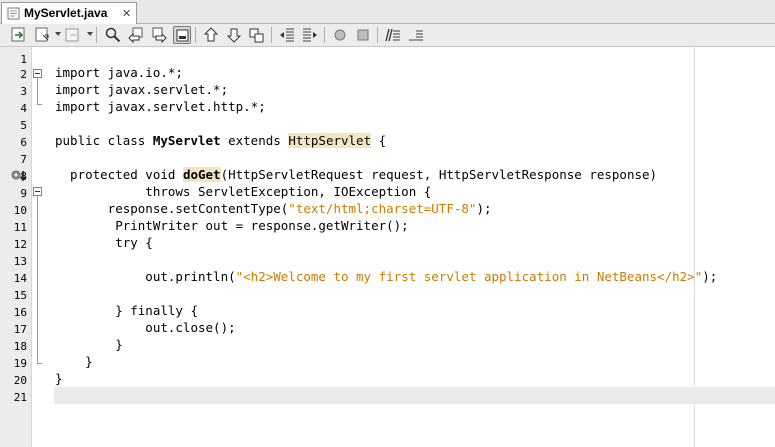 The image size is (775, 447). Describe the element at coordinates (20, 210) in the screenshot. I see `line-number: 10` at that location.